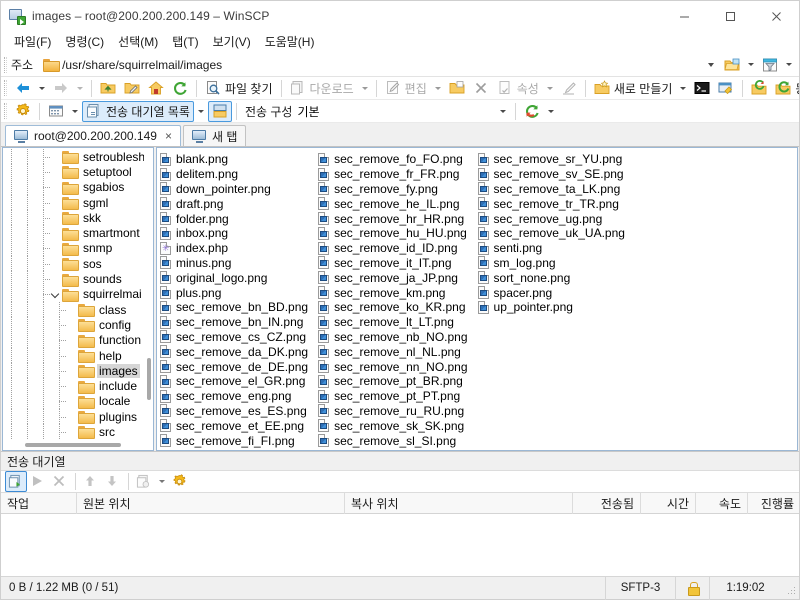  What do you see at coordinates (556, 277) in the screenshot?
I see `file-list-item: sort_none.png` at bounding box center [556, 277].